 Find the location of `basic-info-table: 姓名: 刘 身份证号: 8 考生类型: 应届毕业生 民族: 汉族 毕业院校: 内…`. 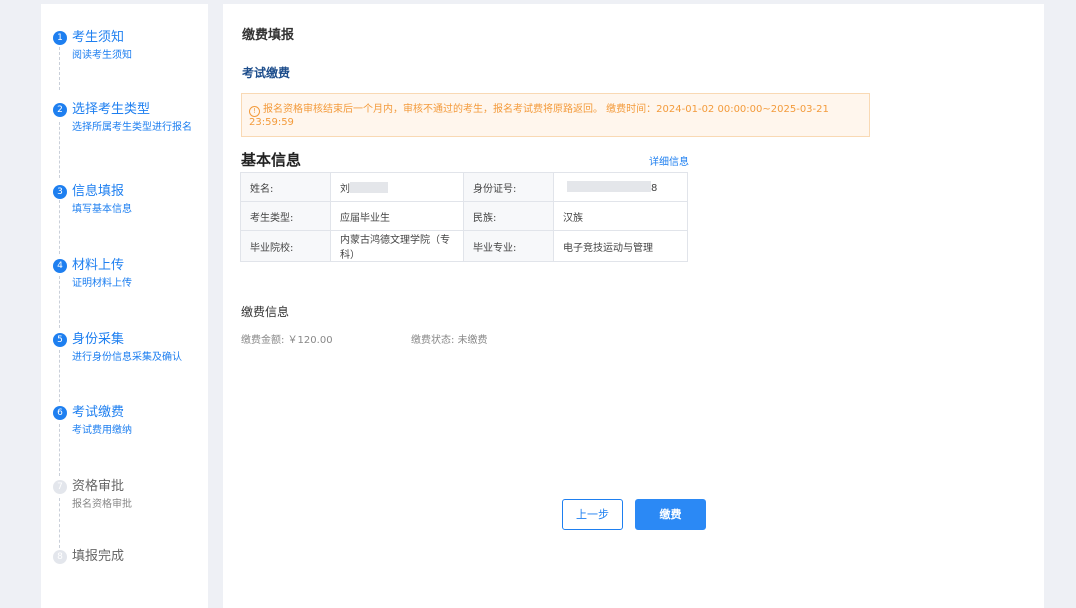

basic-info-table: 姓名: 刘 身份证号: 8 考生类型: 应届毕业生 民族: 汉族 毕业院校: 内… is located at coordinates (464, 217).